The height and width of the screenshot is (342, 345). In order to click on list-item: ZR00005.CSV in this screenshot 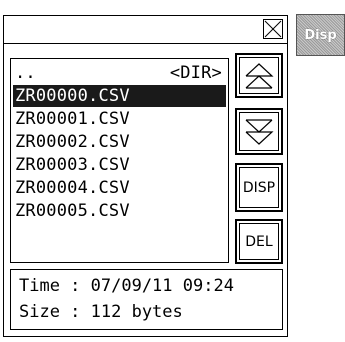, I will do `click(119, 211)`.